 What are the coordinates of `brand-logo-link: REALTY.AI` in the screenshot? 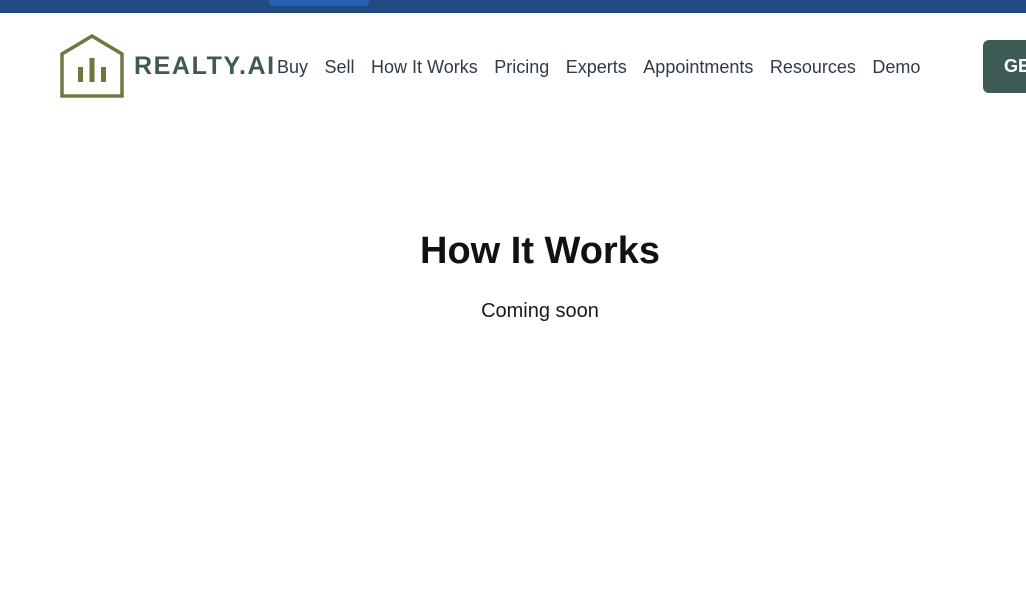 It's located at (168, 66).